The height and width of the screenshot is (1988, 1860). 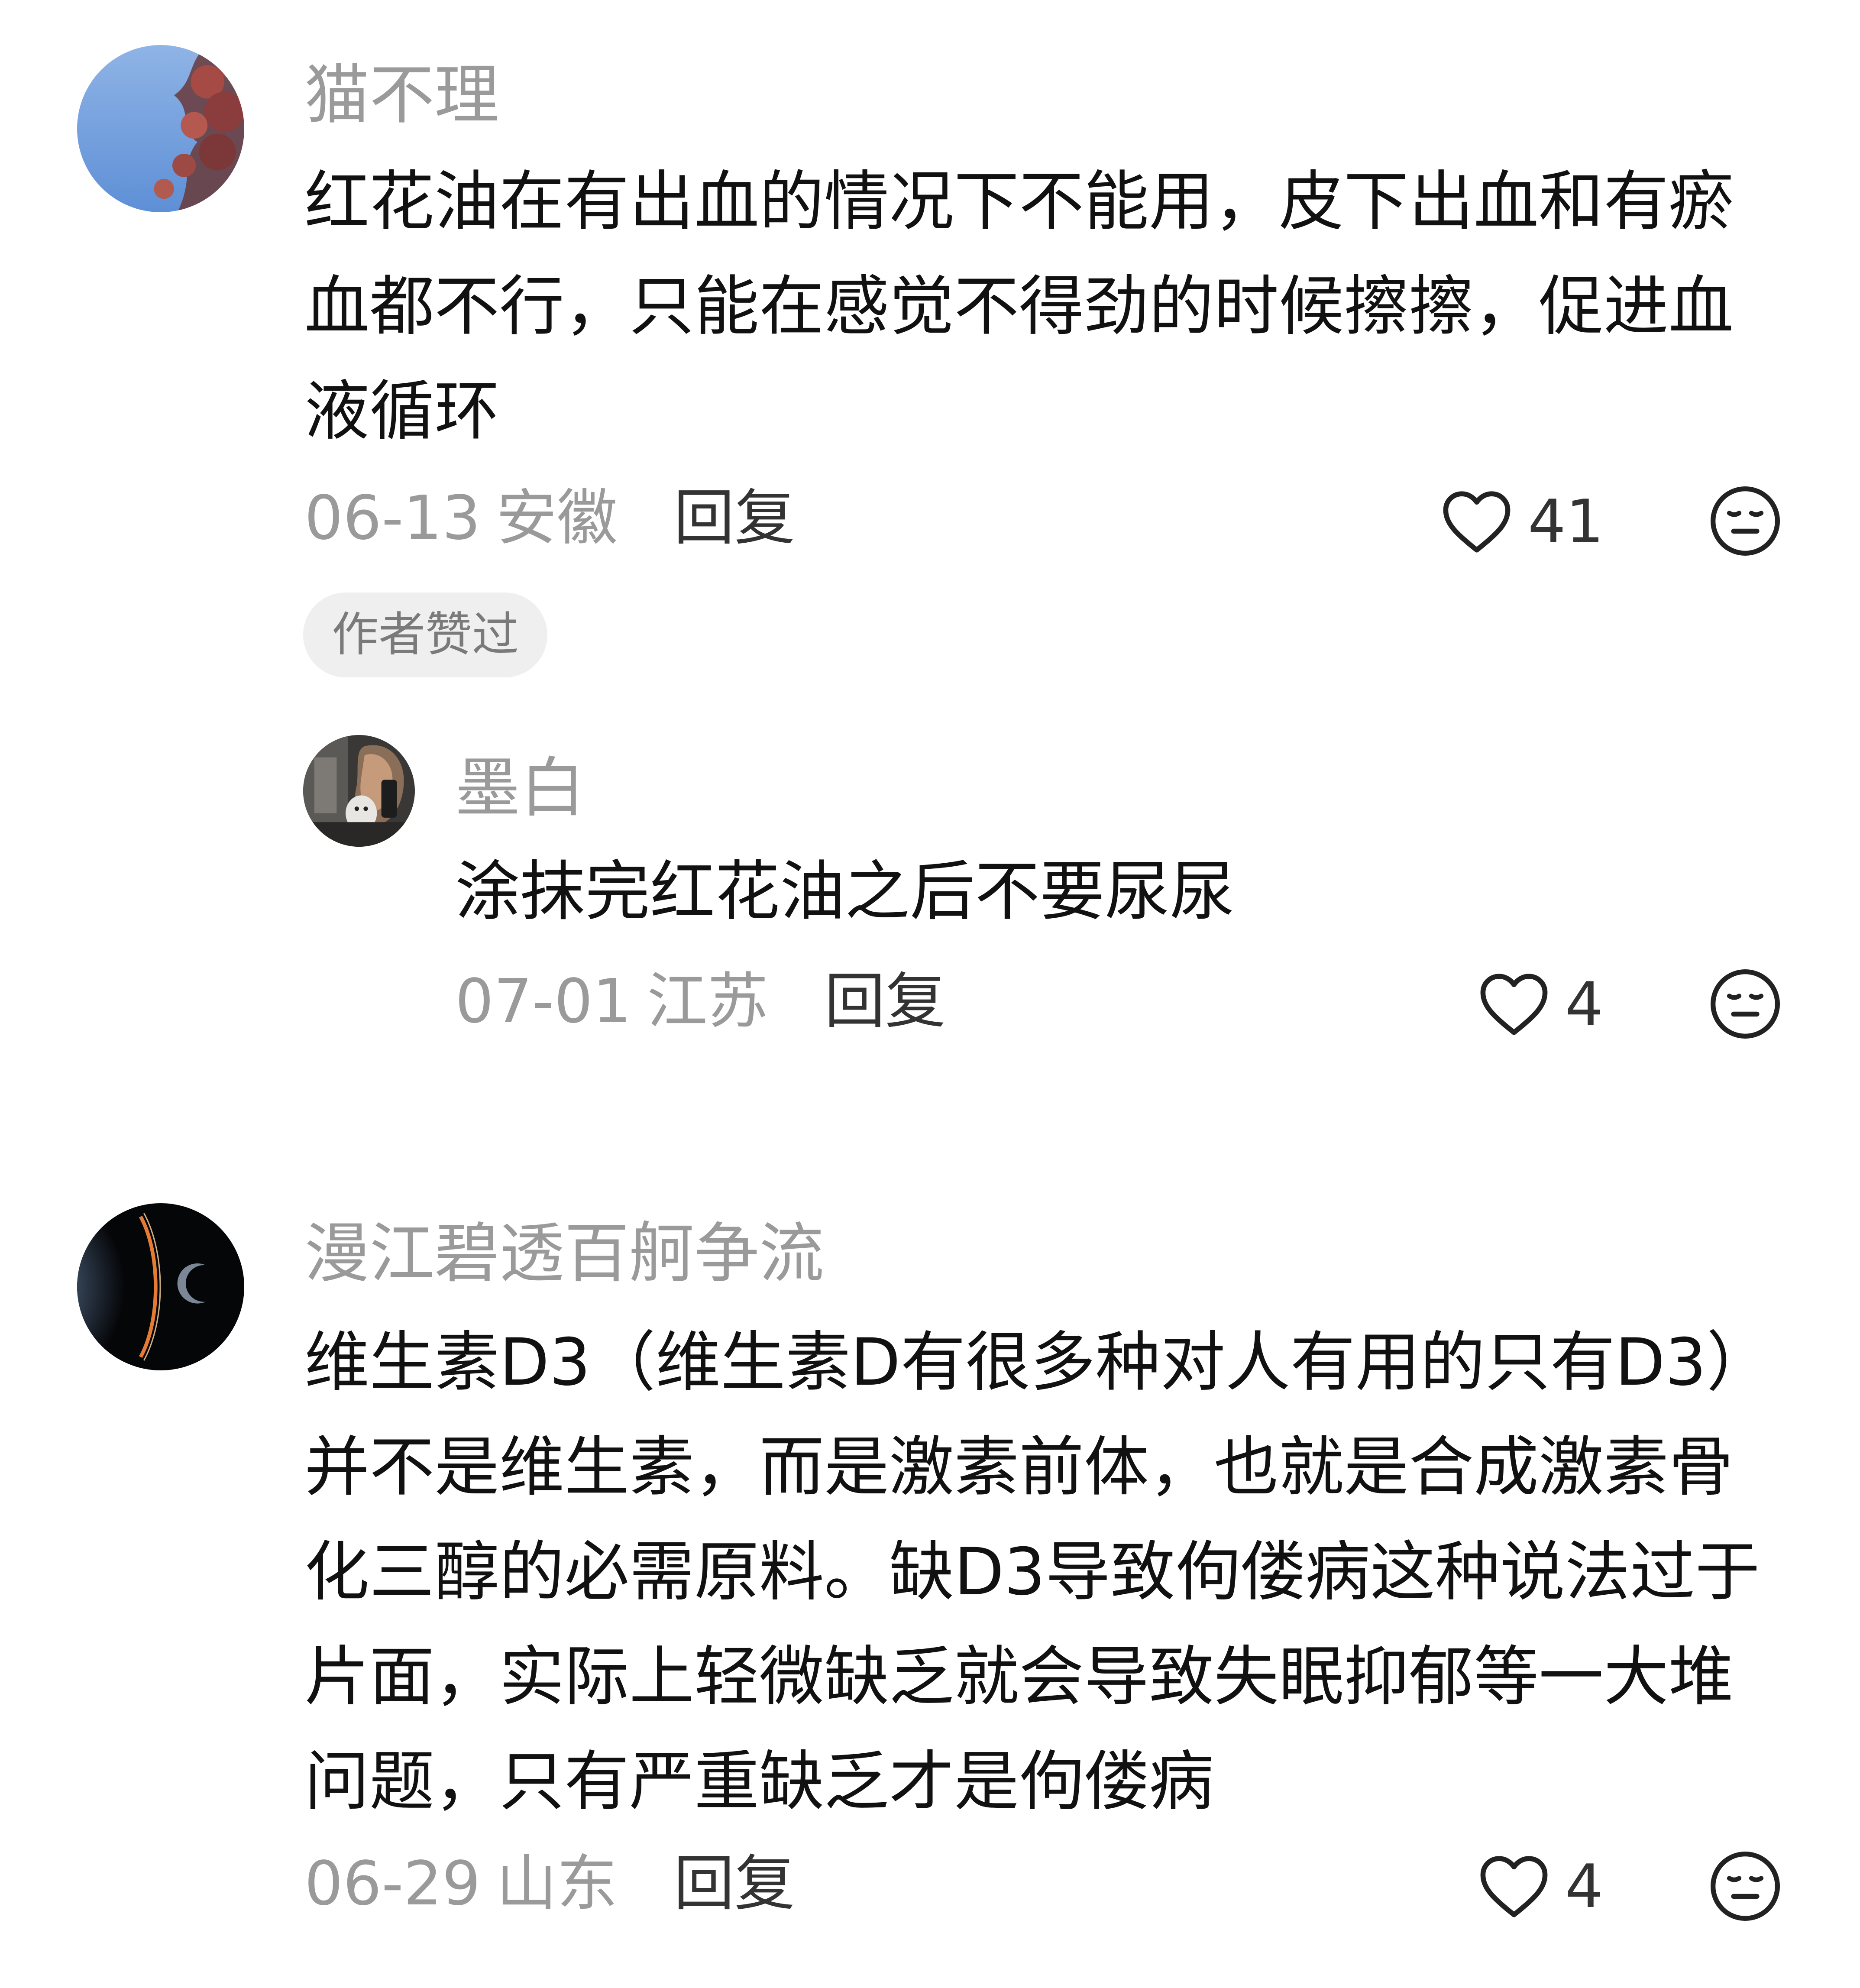 I want to click on reply-meta: 07-01 江苏 回复, so click(x=700, y=1002).